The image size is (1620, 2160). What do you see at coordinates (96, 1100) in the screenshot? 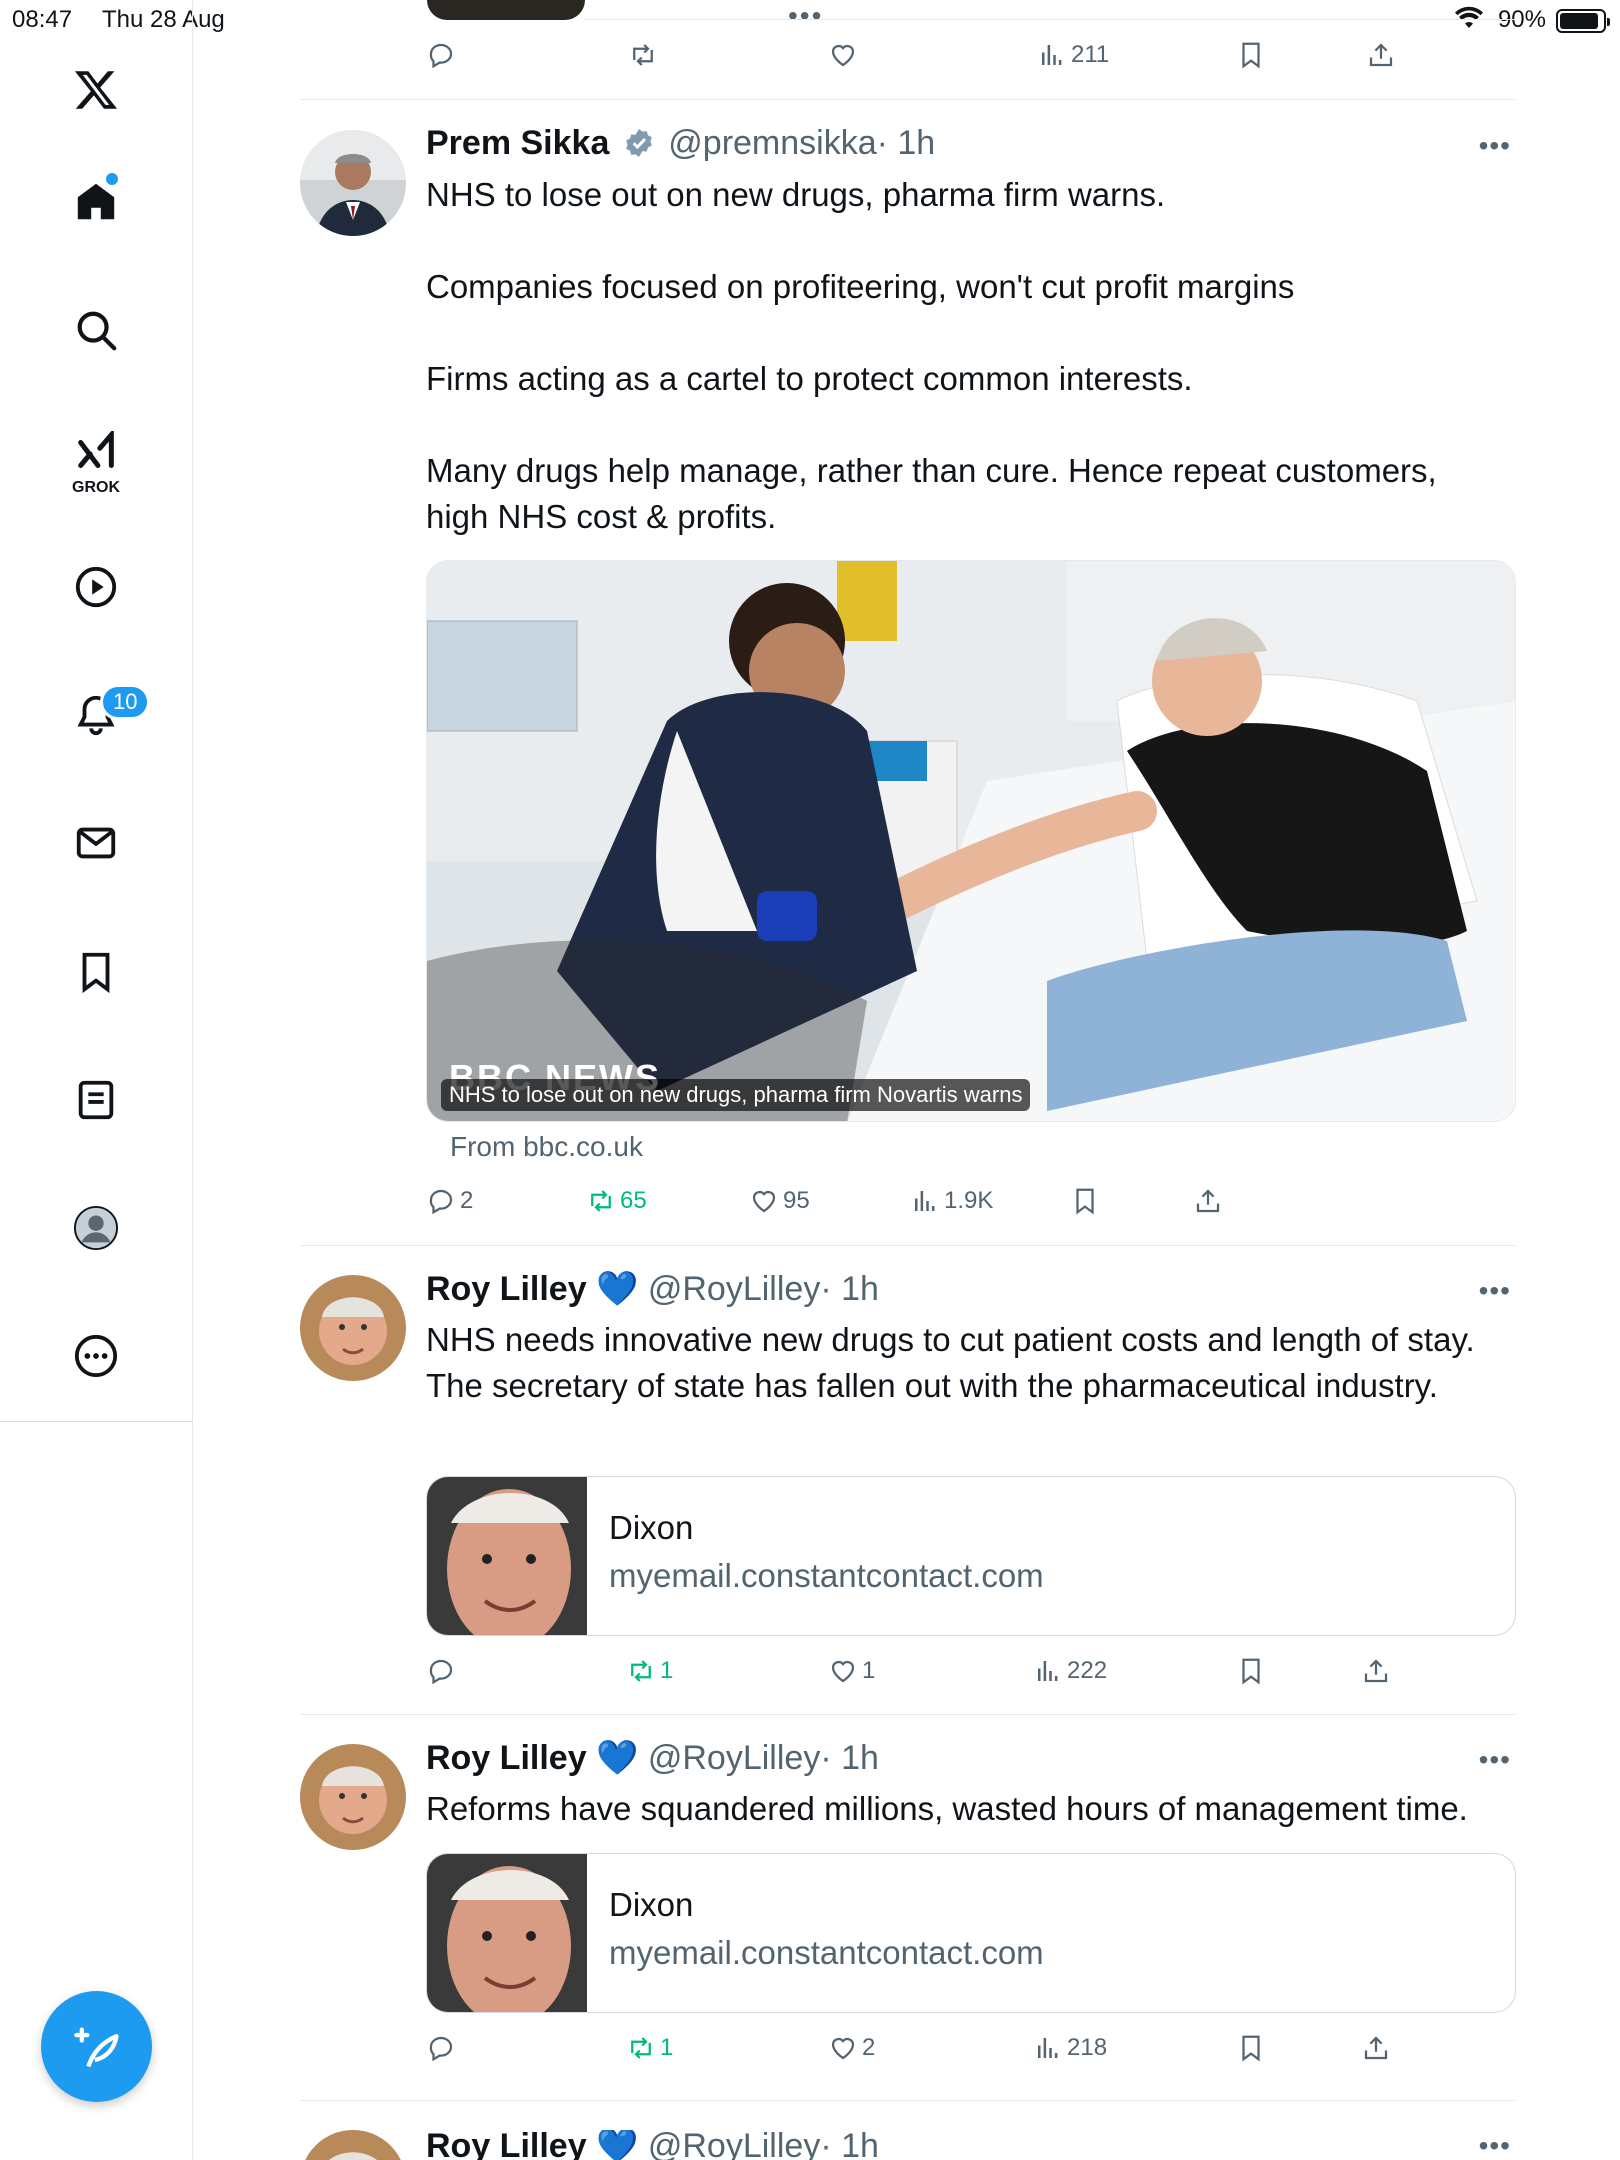
I see `lists-icon` at bounding box center [96, 1100].